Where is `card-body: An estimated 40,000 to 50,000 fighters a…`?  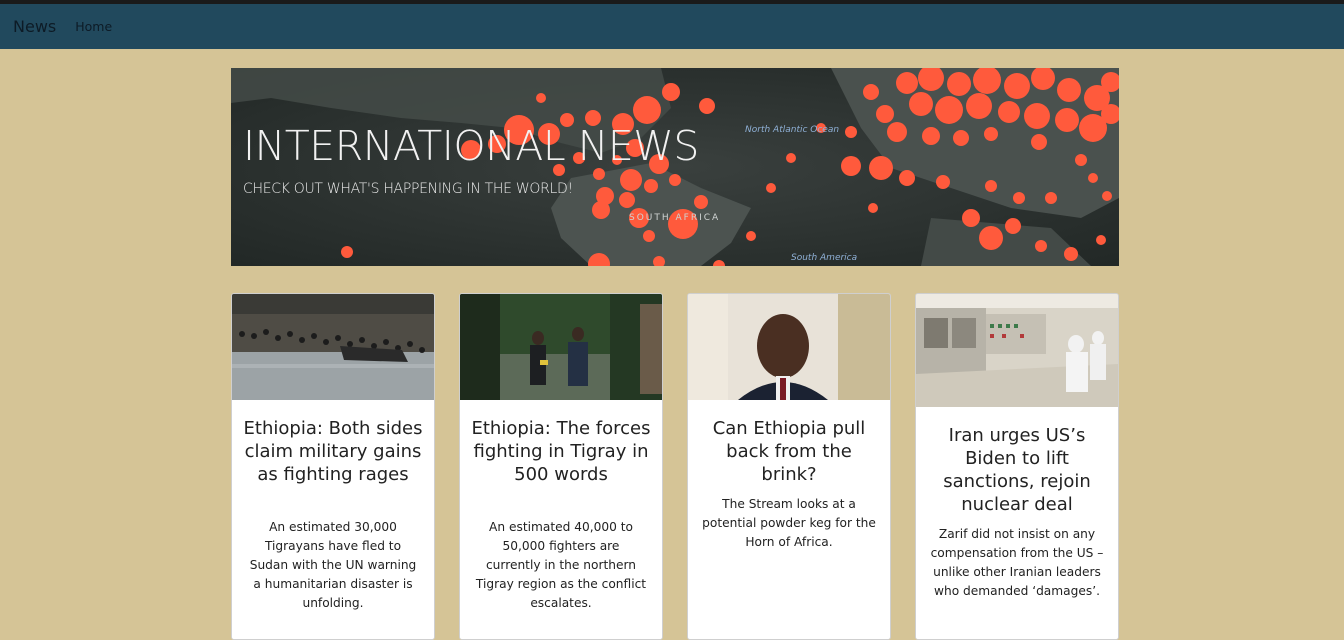
card-body: An estimated 40,000 to 50,000 fighters a… is located at coordinates (561, 565).